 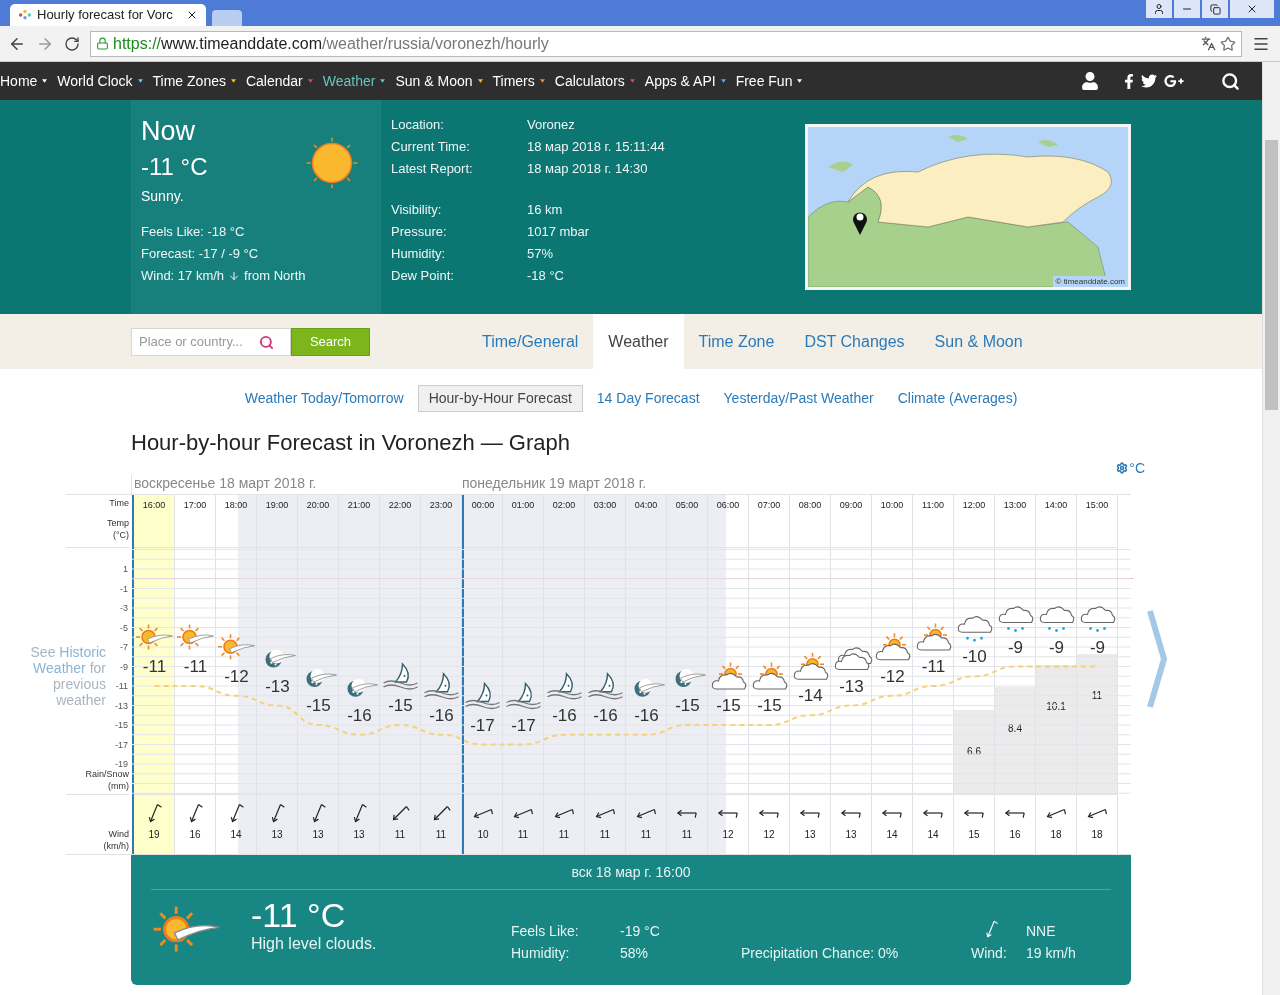 I want to click on hour-label: 04:00, so click(x=646, y=505).